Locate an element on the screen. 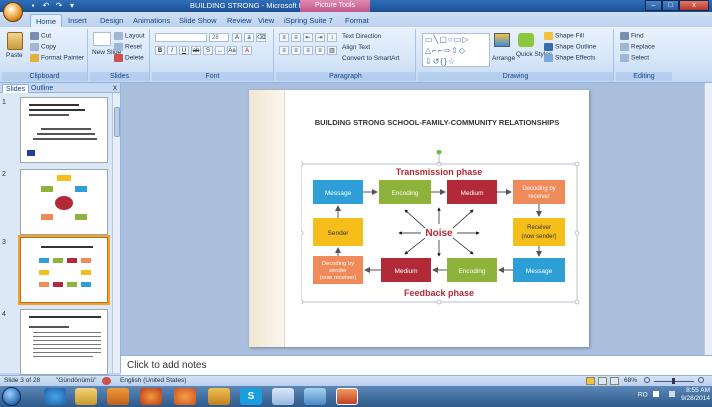  media-player-icon is located at coordinates (185, 396).